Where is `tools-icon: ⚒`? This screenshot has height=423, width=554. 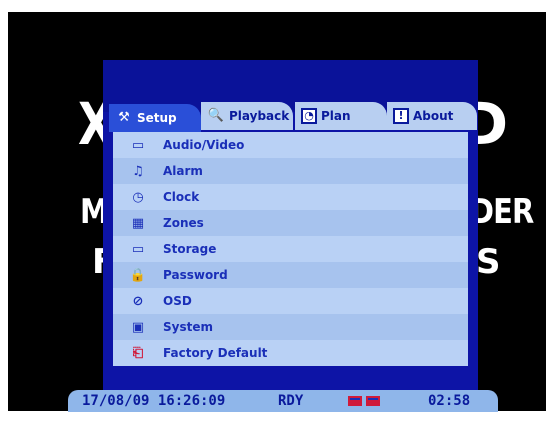
tools-icon: ⚒ is located at coordinates (124, 117).